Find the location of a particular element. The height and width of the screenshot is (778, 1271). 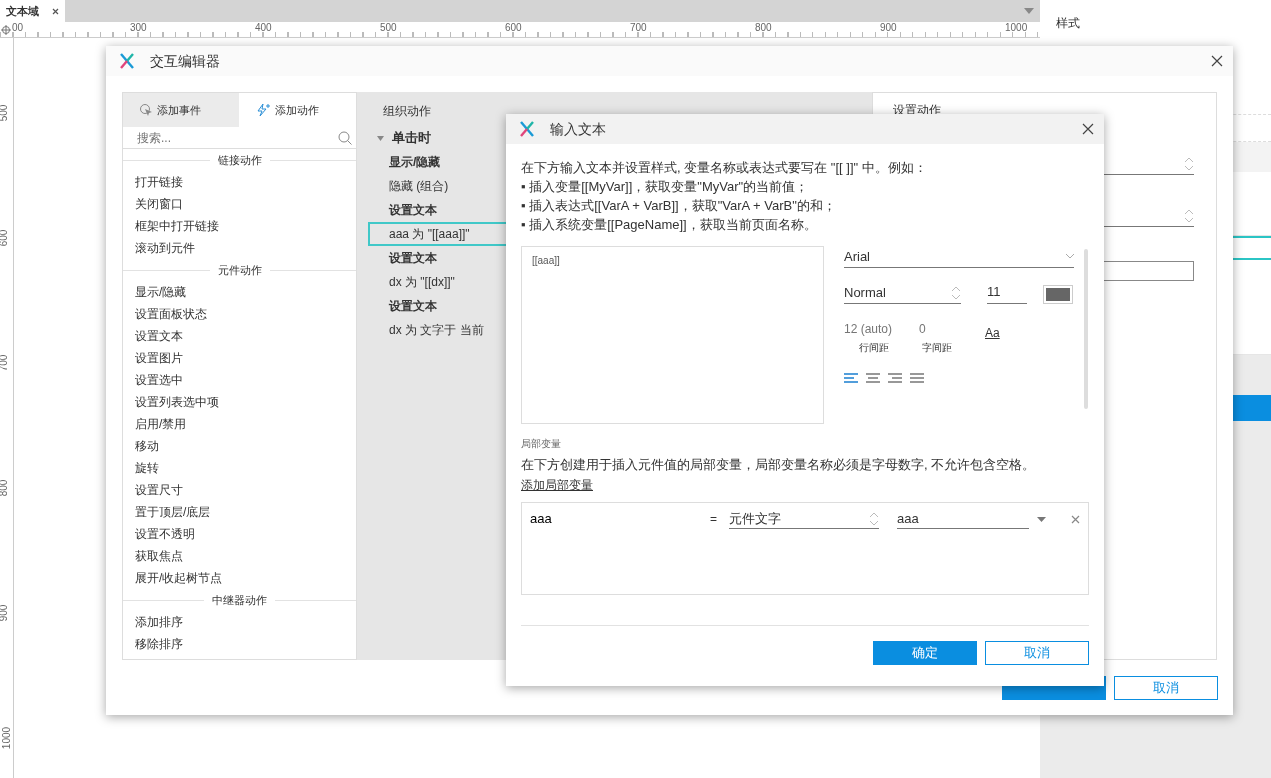

field-label: 字间距 is located at coordinates (937, 348).